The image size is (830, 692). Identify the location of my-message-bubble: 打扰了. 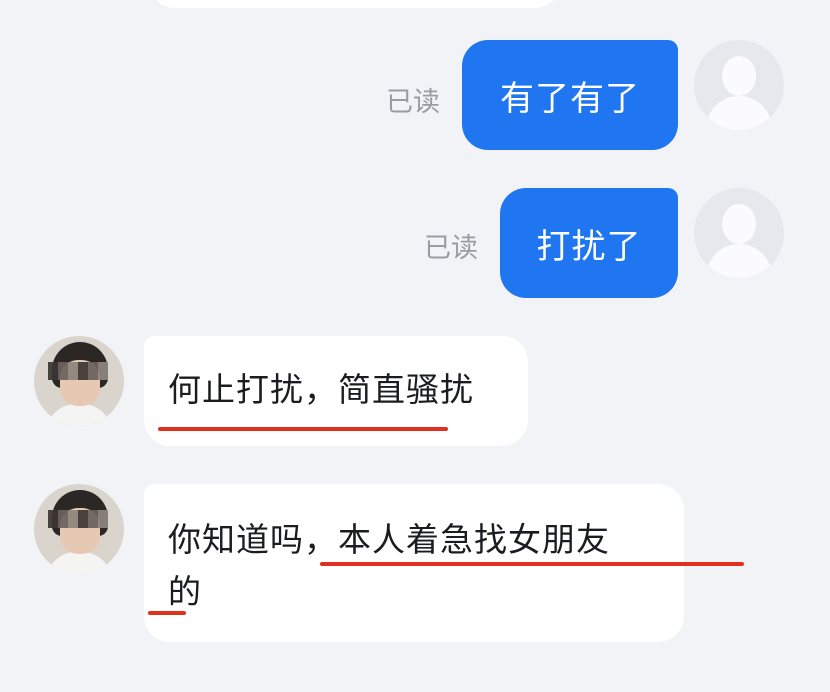
(589, 243).